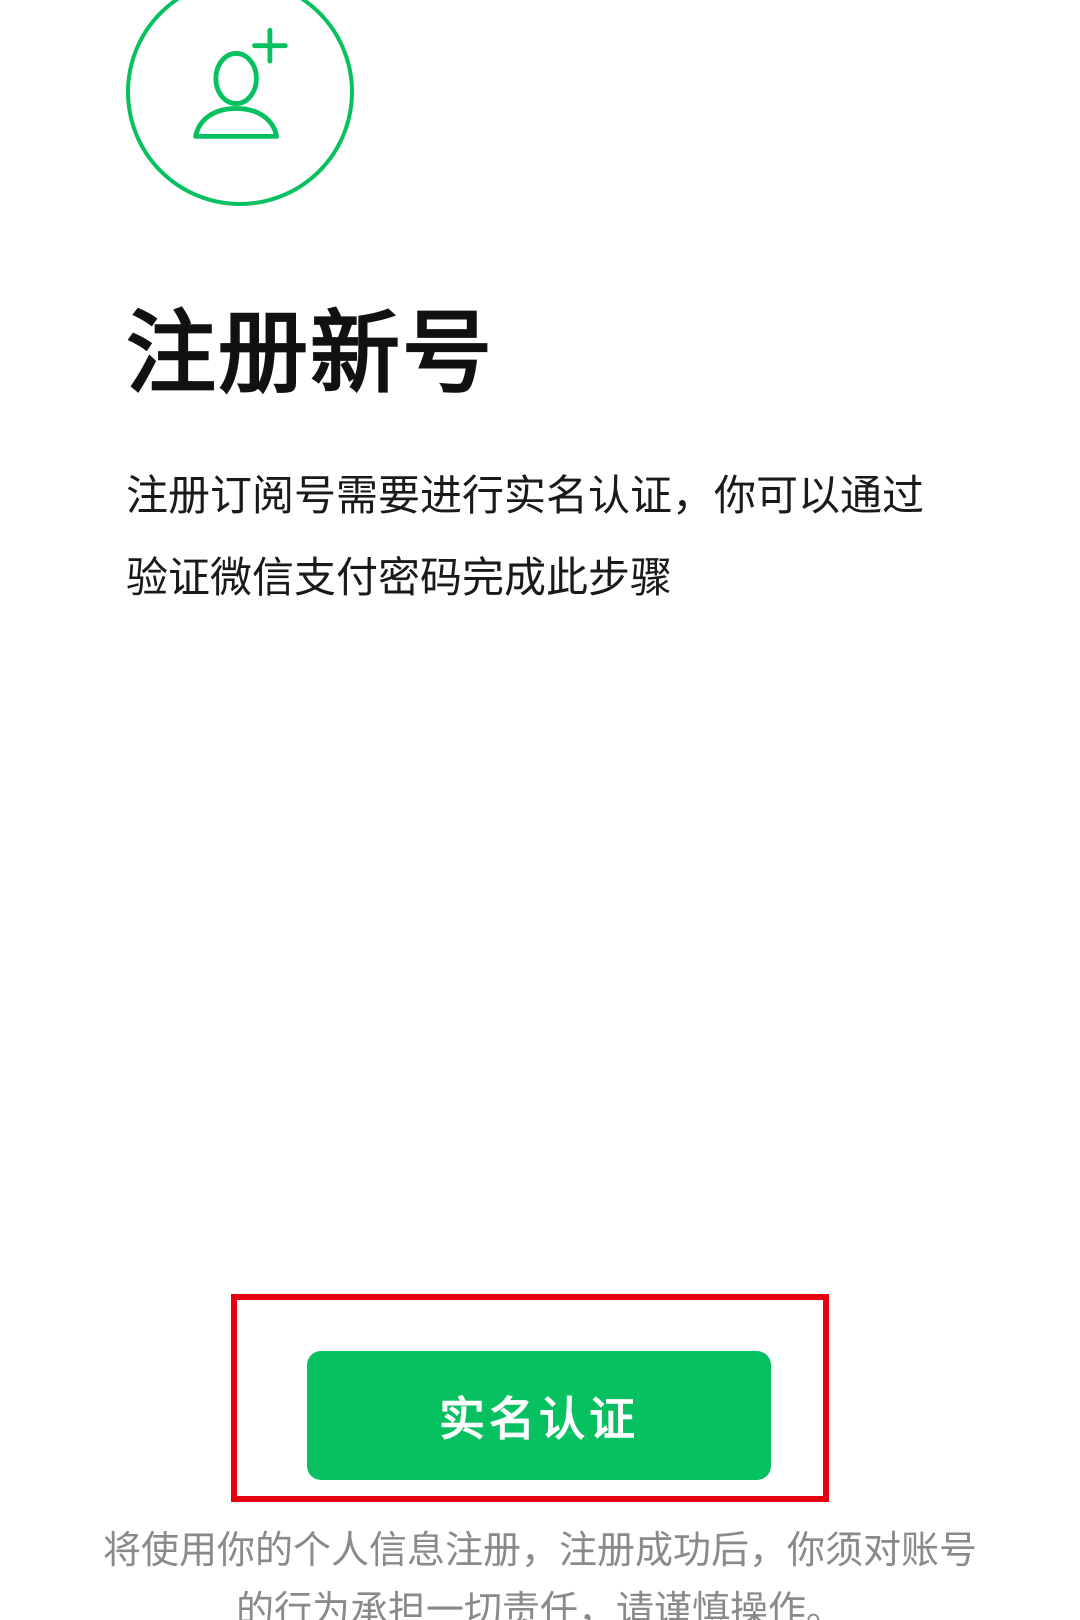 The image size is (1080, 1620). I want to click on page-title: 注册新号, so click(310, 353).